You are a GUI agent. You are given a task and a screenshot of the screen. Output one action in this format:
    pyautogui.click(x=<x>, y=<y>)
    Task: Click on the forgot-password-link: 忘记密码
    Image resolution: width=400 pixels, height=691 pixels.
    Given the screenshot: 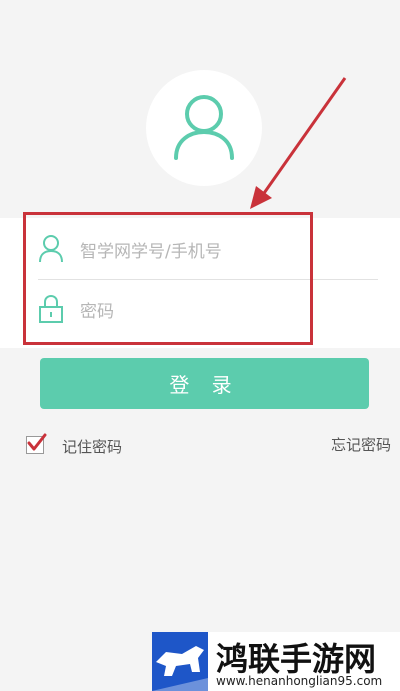 What is the action you would take?
    pyautogui.click(x=361, y=444)
    